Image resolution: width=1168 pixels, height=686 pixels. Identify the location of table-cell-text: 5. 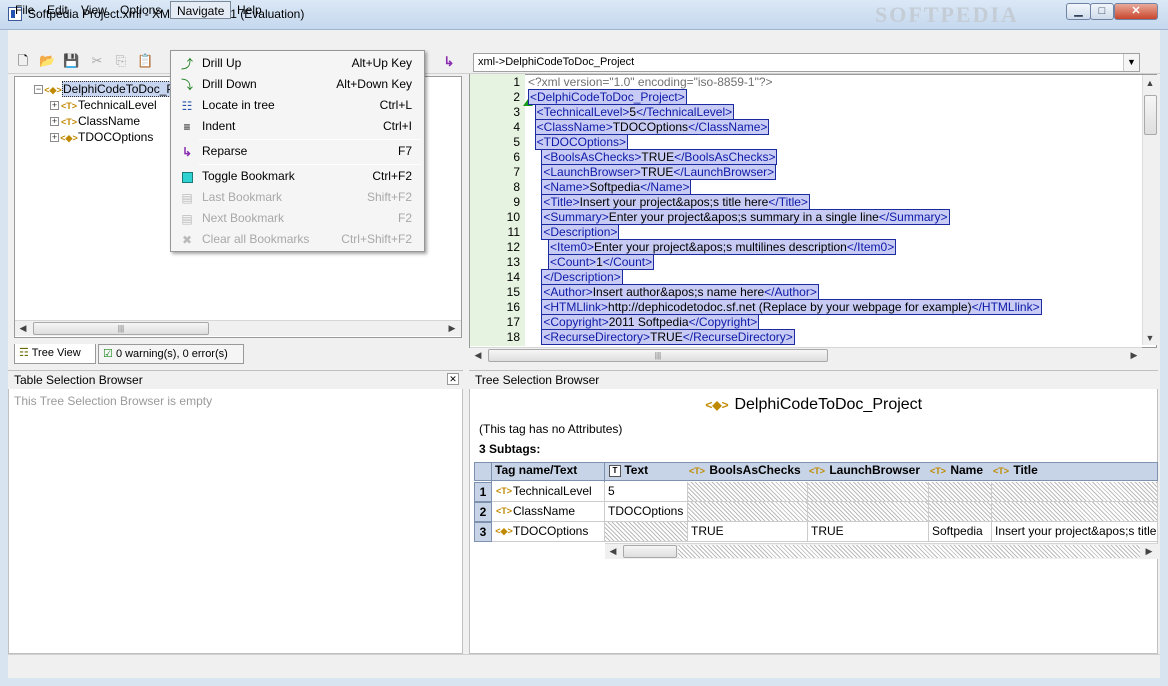
(646, 492).